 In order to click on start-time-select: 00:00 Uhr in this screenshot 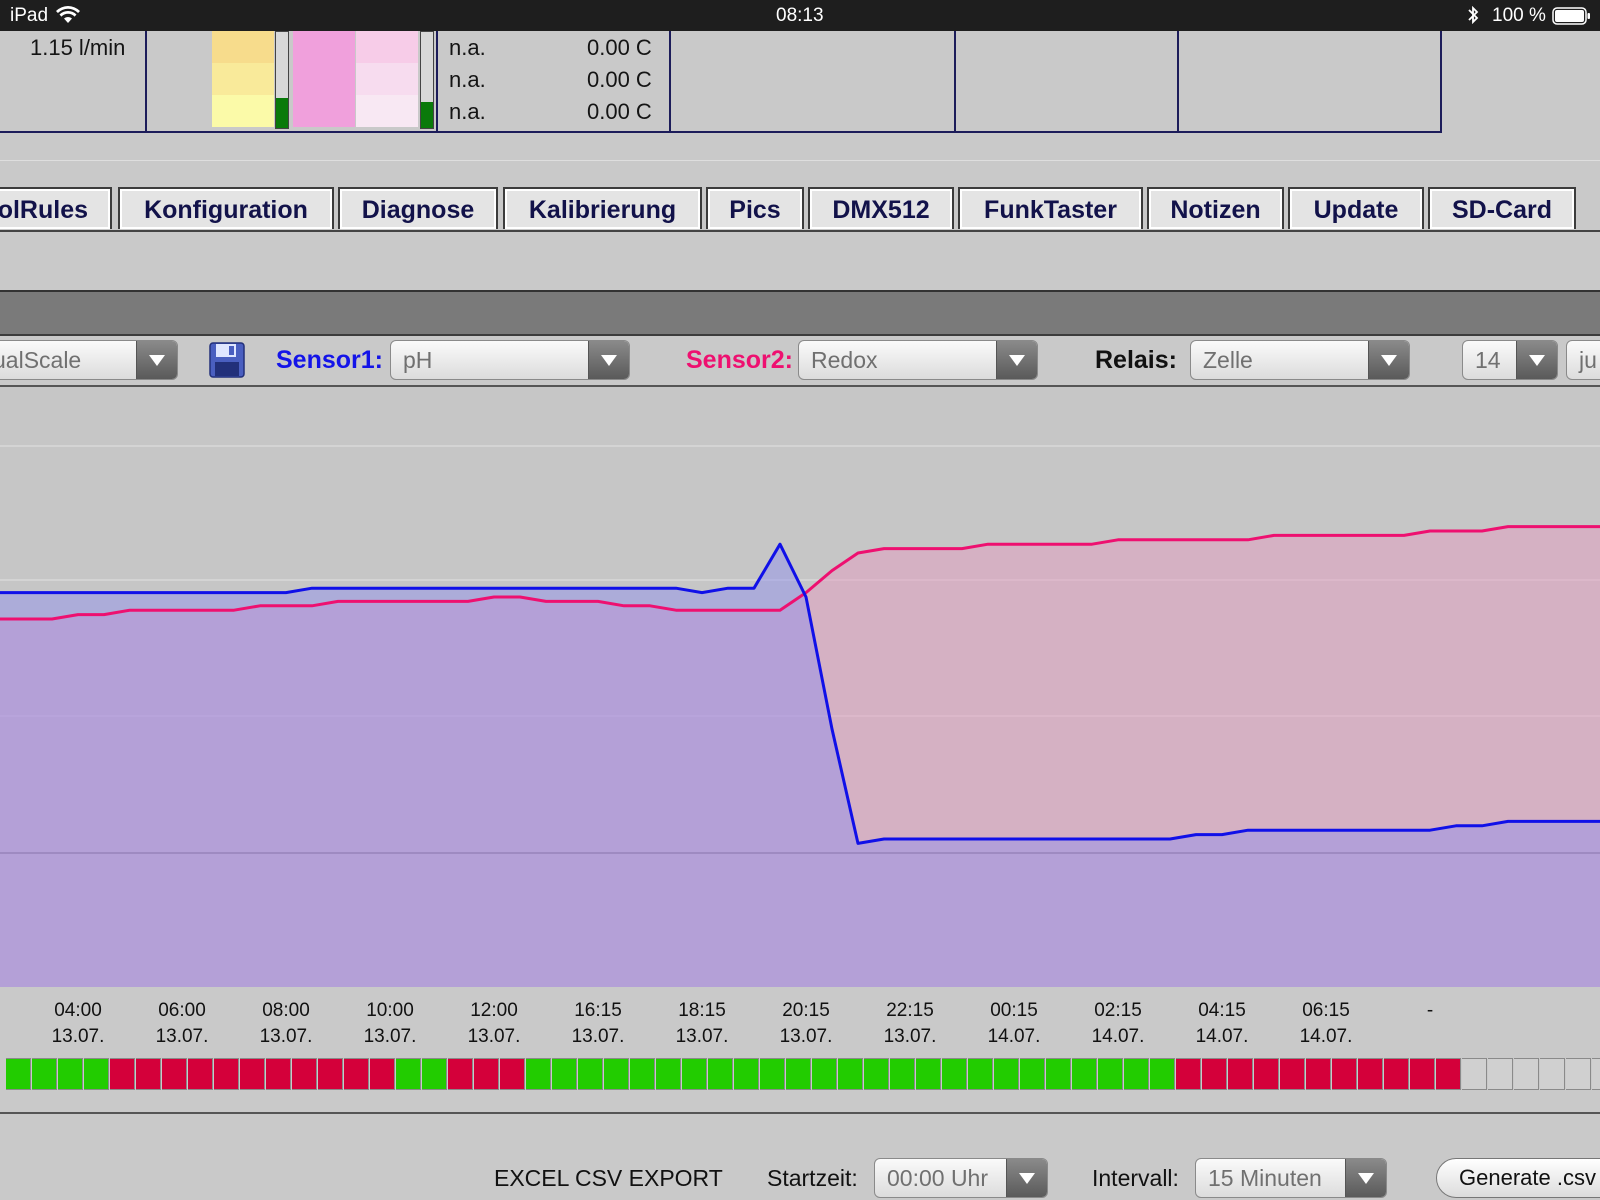, I will do `click(961, 1178)`.